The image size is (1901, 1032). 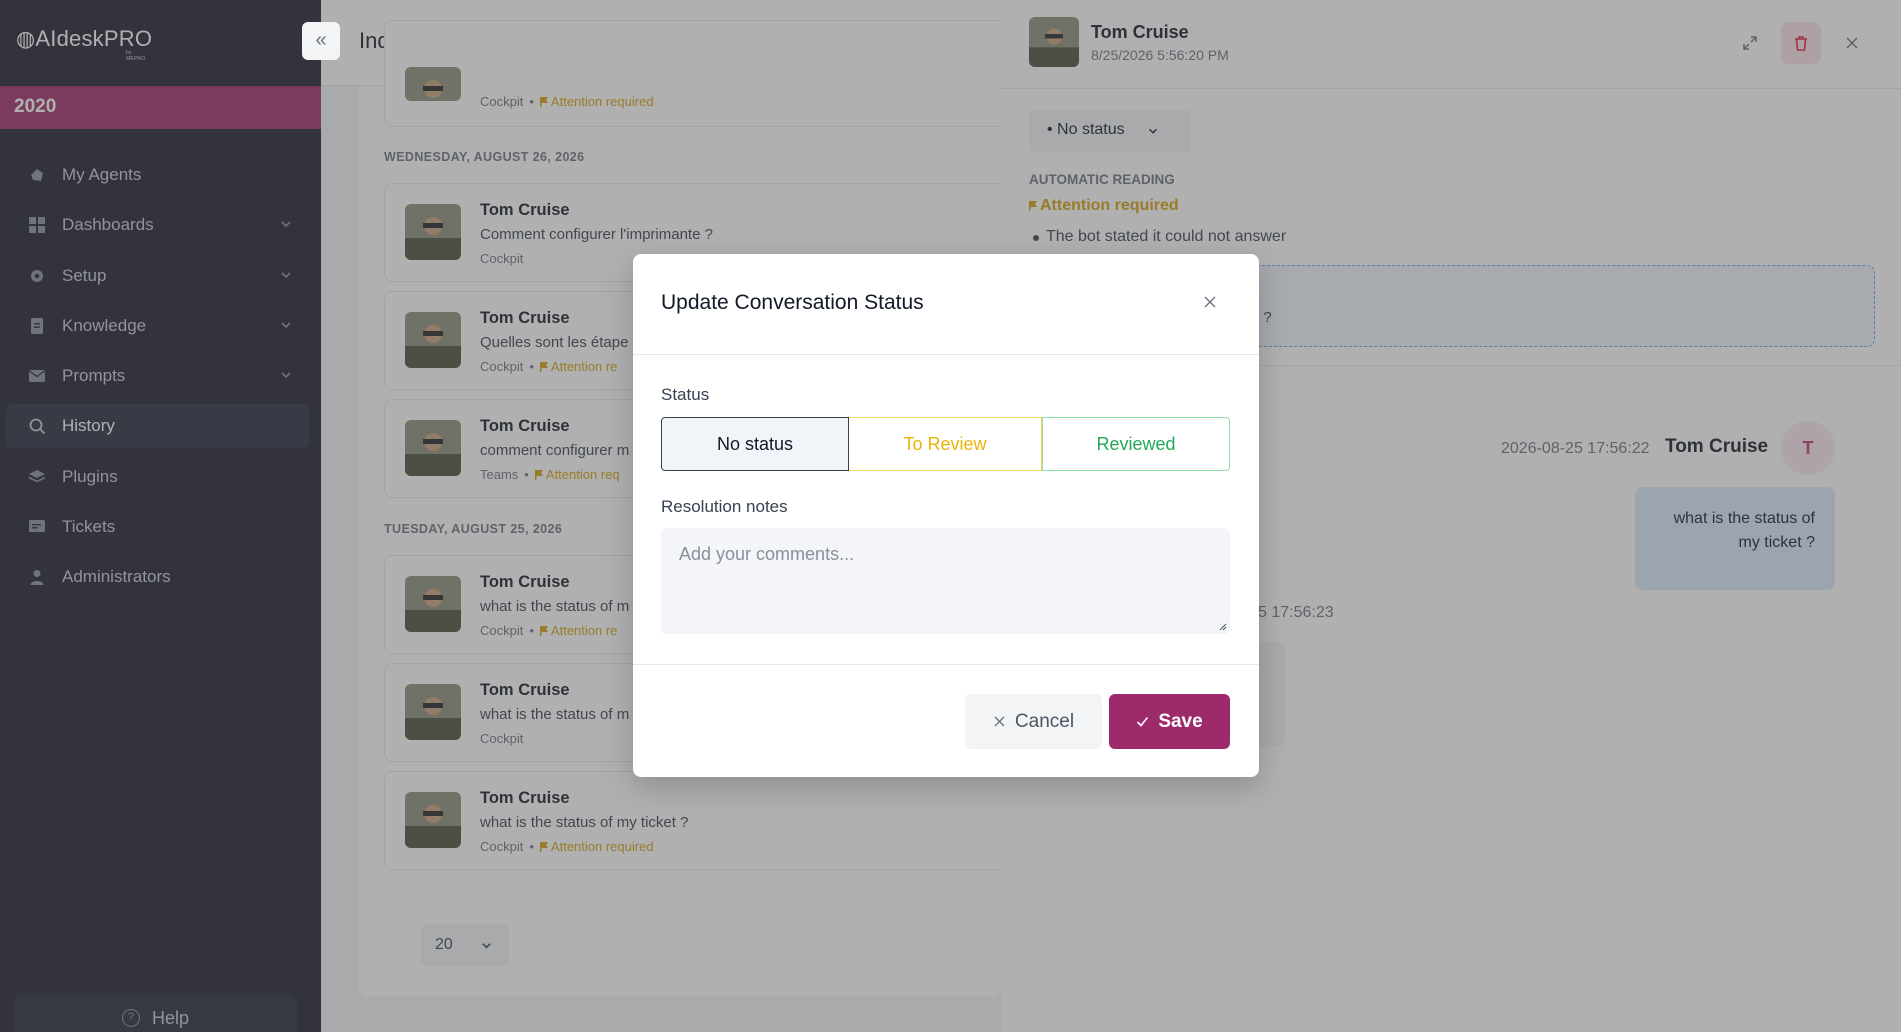 I want to click on status-segmented-control: No status To Review Reviewed, so click(x=945, y=444).